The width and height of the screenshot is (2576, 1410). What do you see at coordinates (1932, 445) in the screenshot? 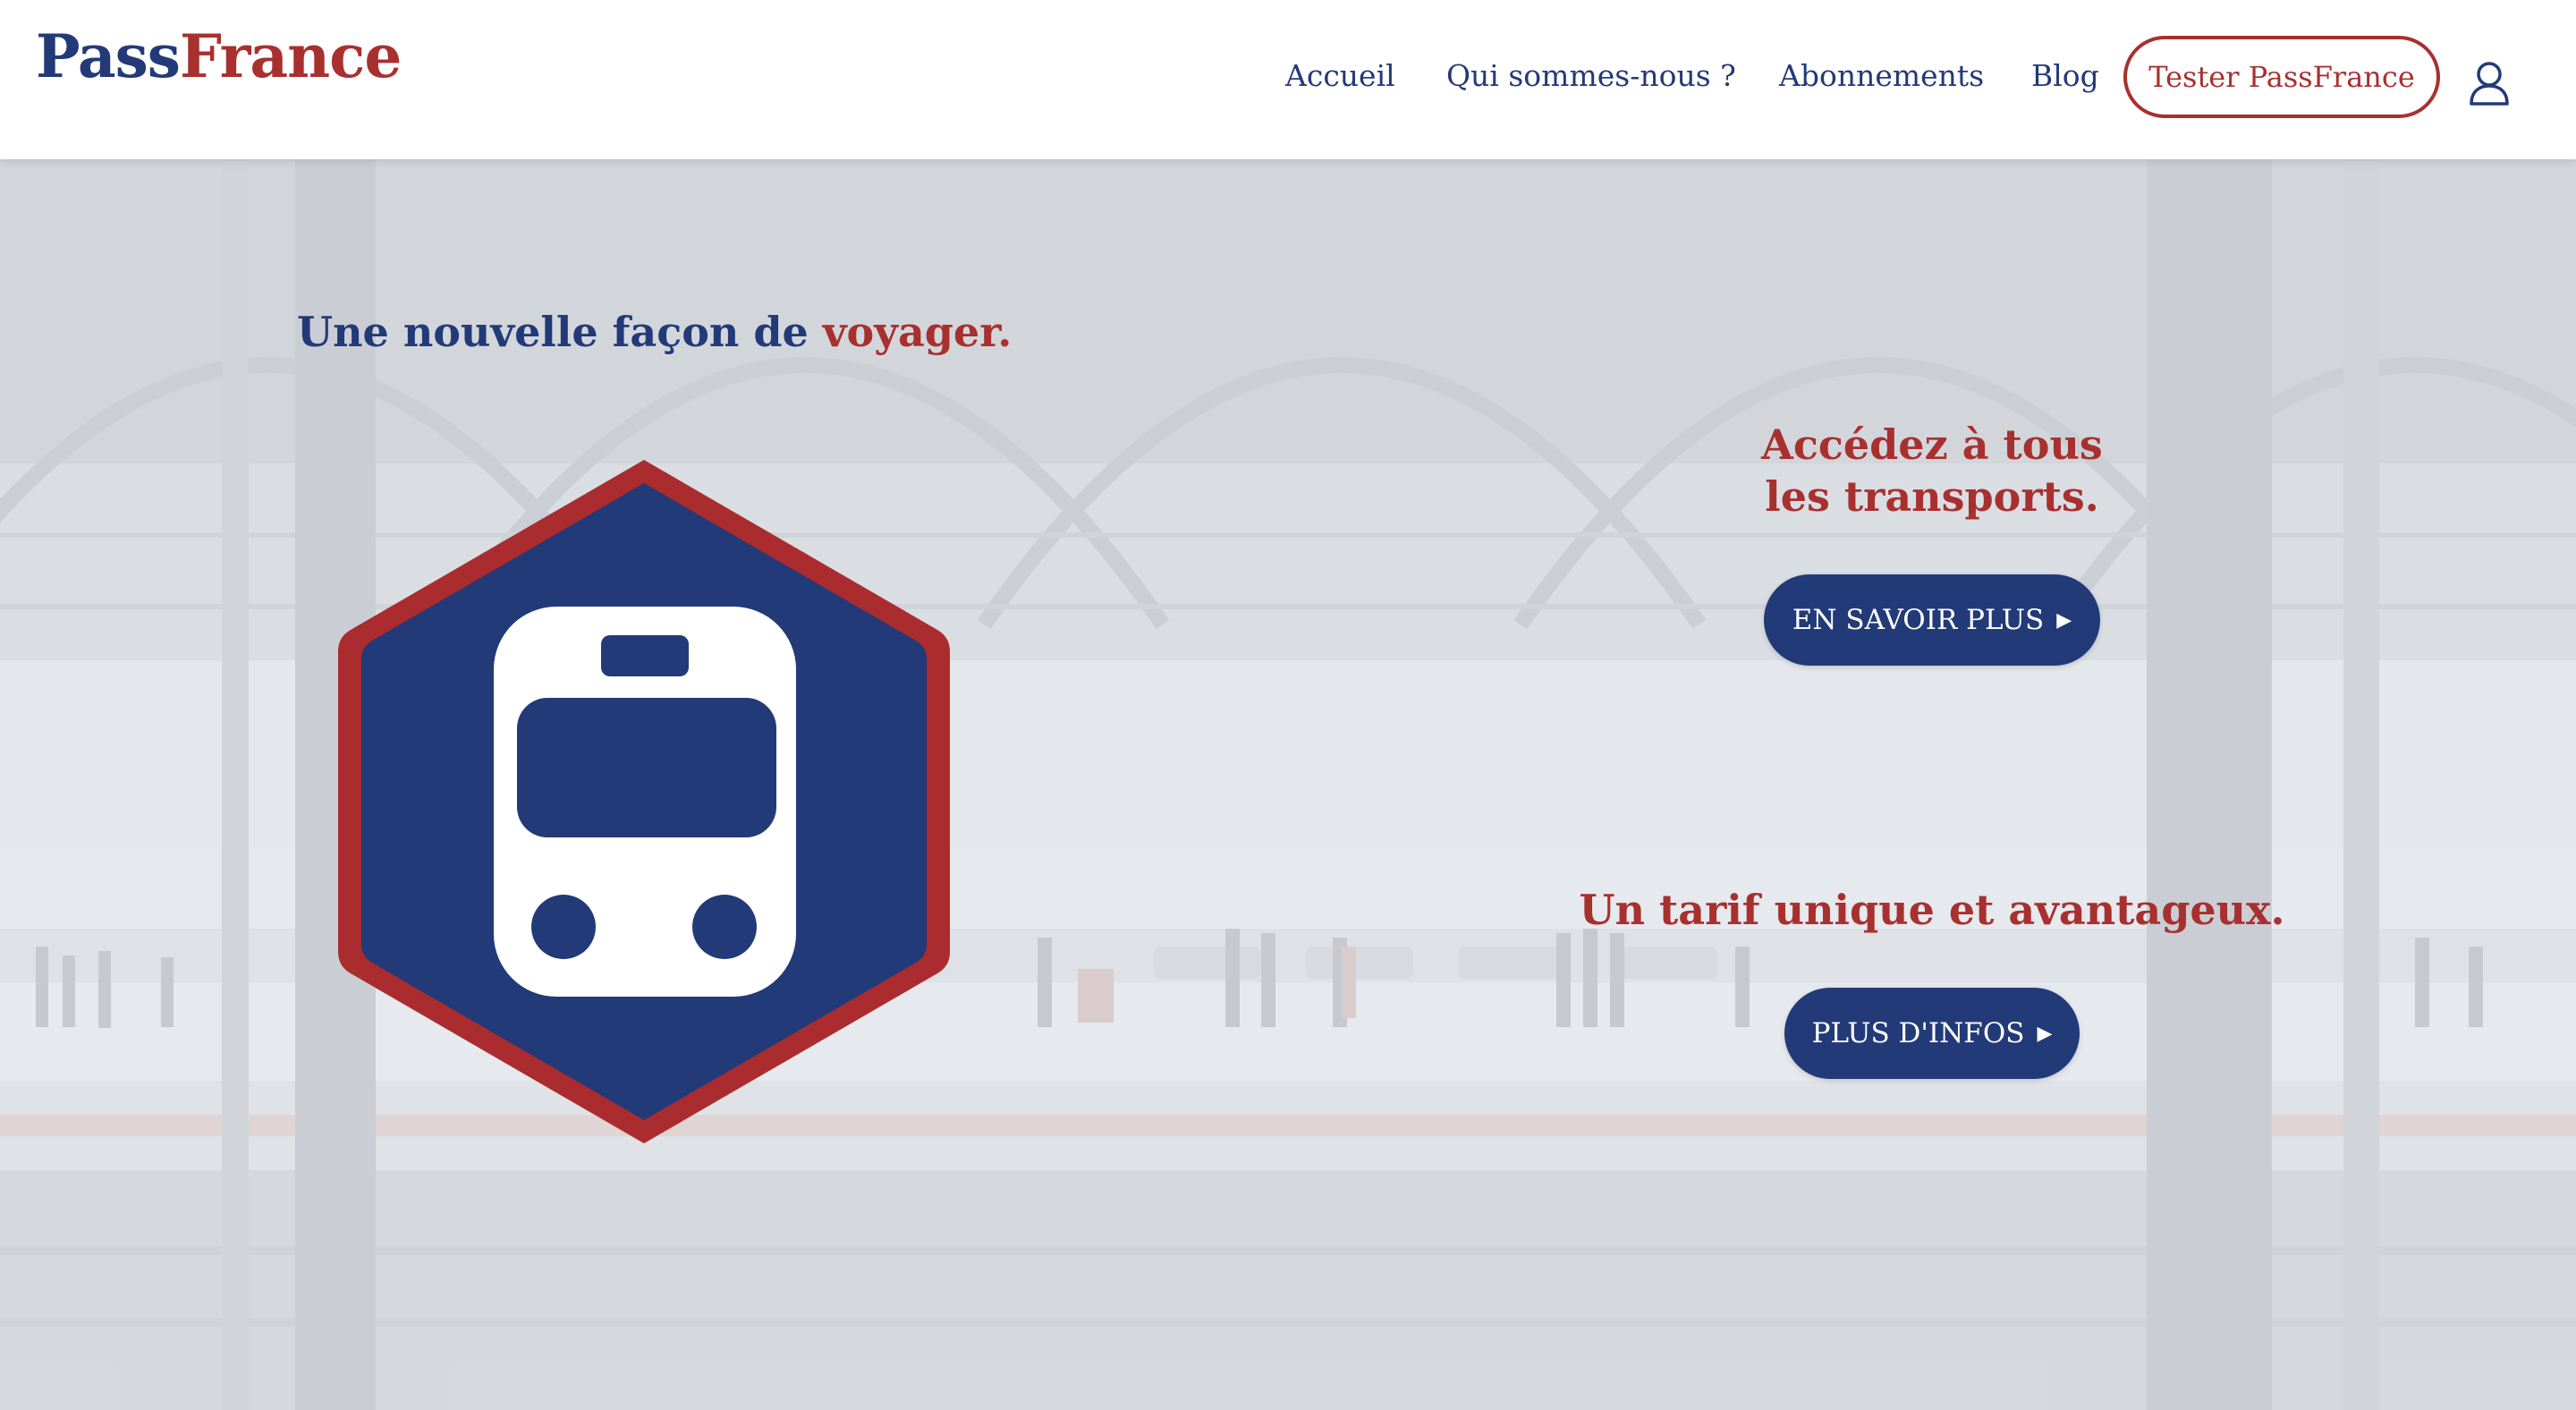
I see `feature-transports-line1: Accédez à tous` at bounding box center [1932, 445].